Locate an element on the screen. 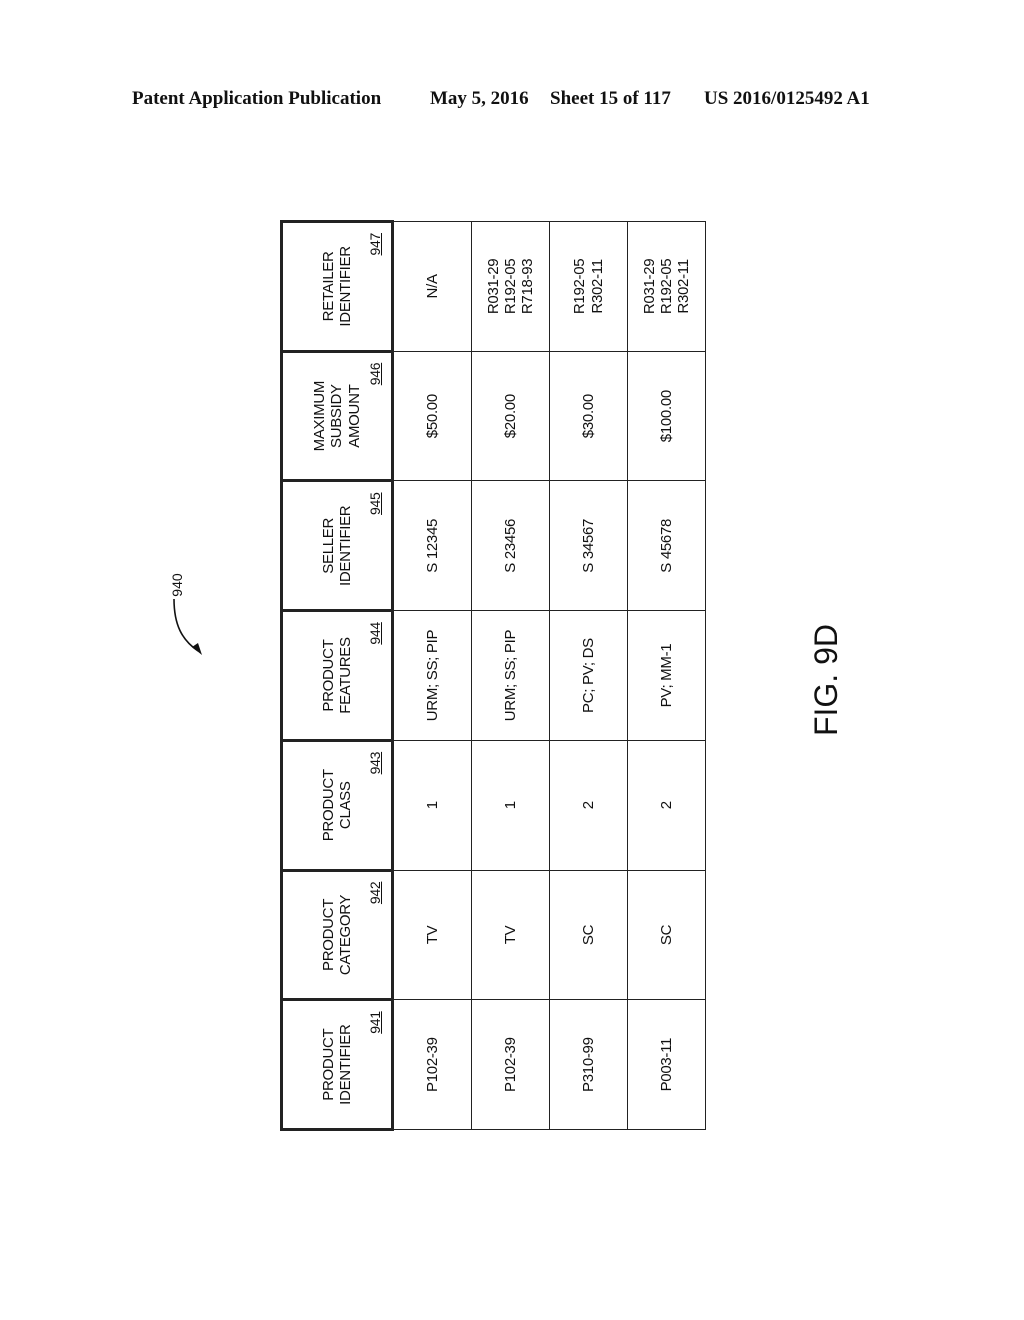  cell-retailer-identifier: R031-29 R192-05 R302-11 is located at coordinates (666, 286).